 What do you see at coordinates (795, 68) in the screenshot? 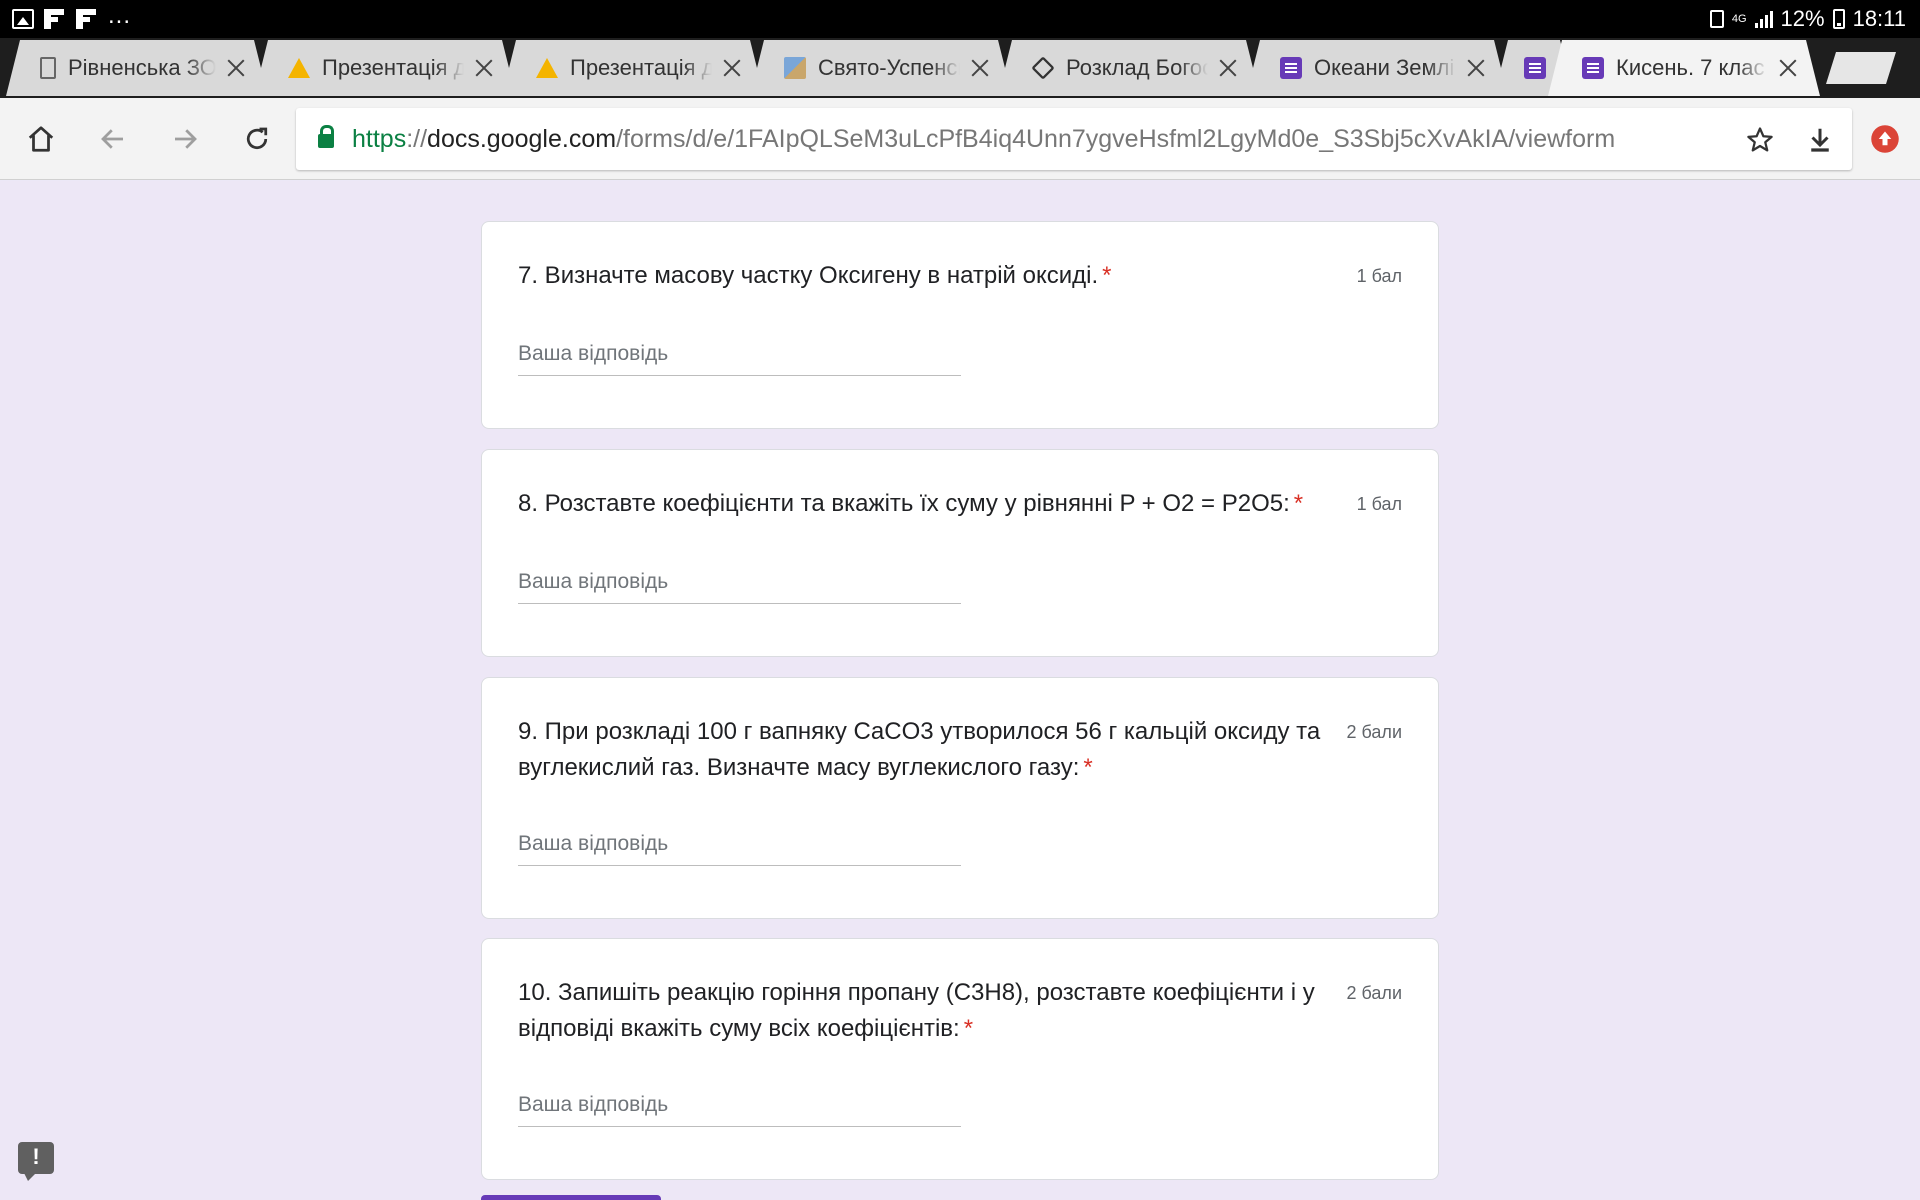
I see `image-favicon-icon` at bounding box center [795, 68].